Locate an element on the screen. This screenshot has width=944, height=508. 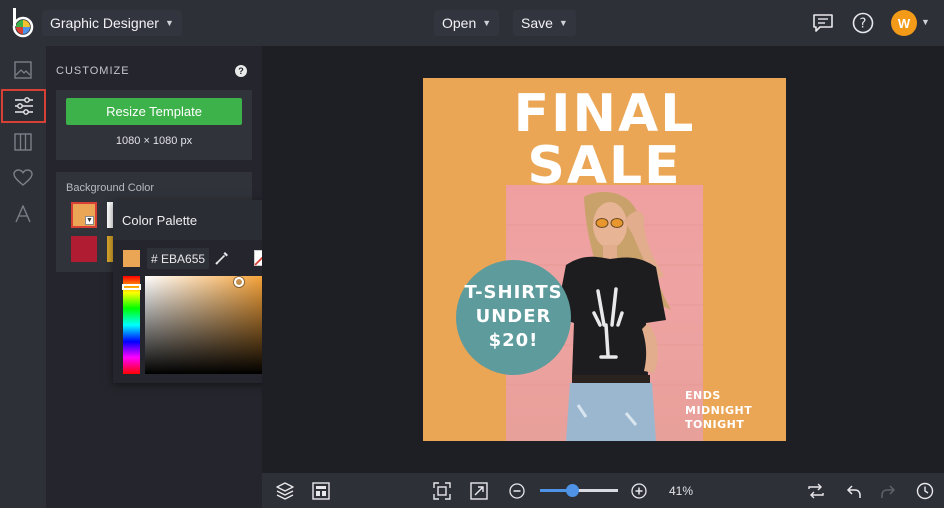
background-swatch-selected: ▼ is located at coordinates (84, 215).